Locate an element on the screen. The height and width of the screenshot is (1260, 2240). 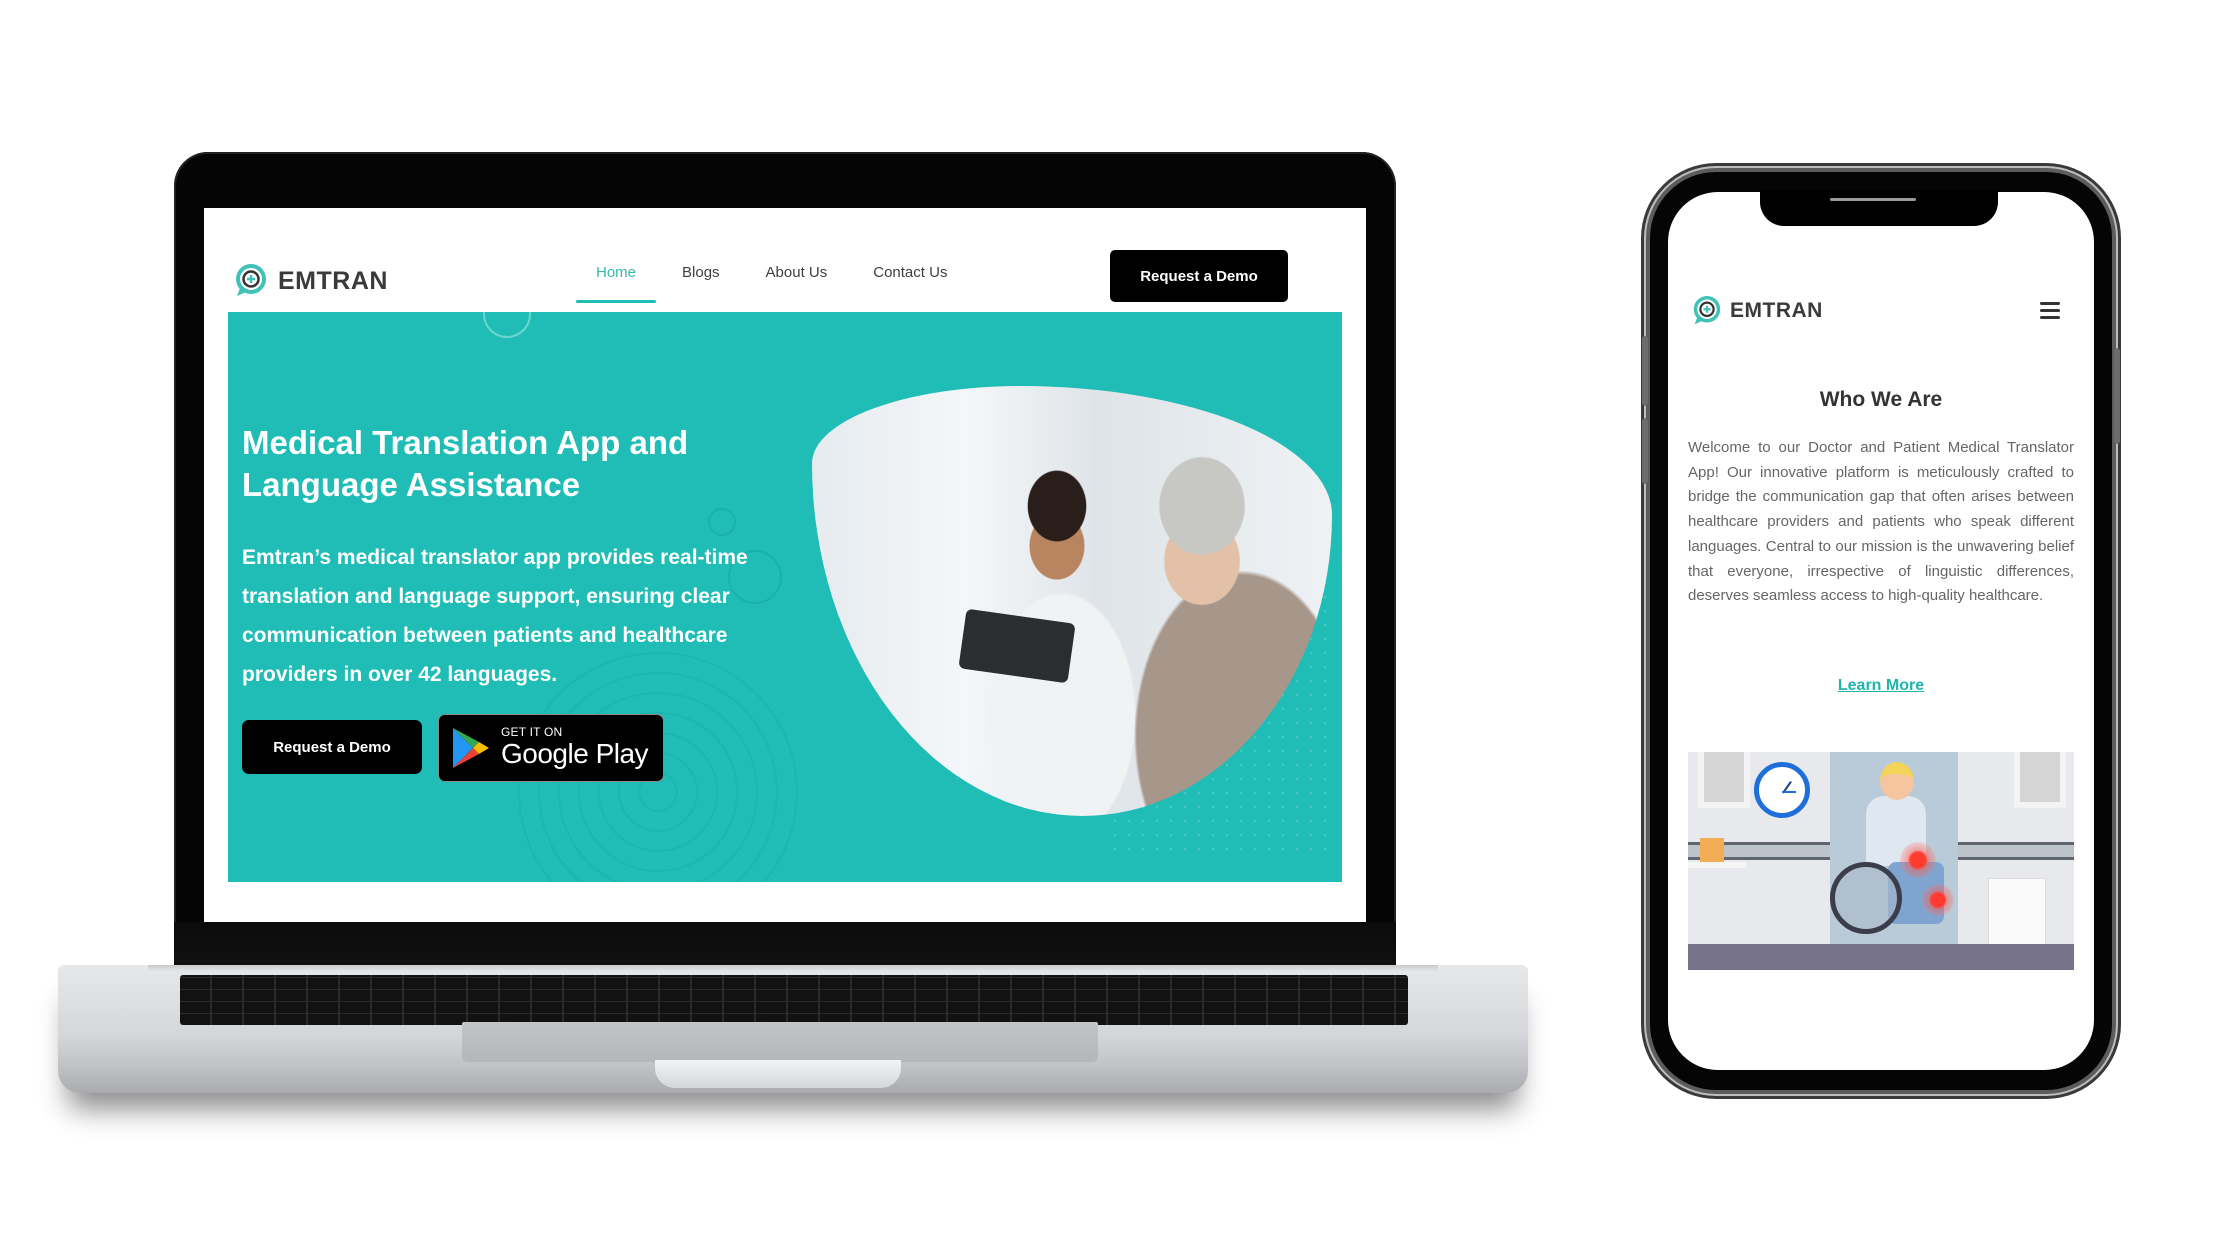
nav-home: Home is located at coordinates (616, 279).